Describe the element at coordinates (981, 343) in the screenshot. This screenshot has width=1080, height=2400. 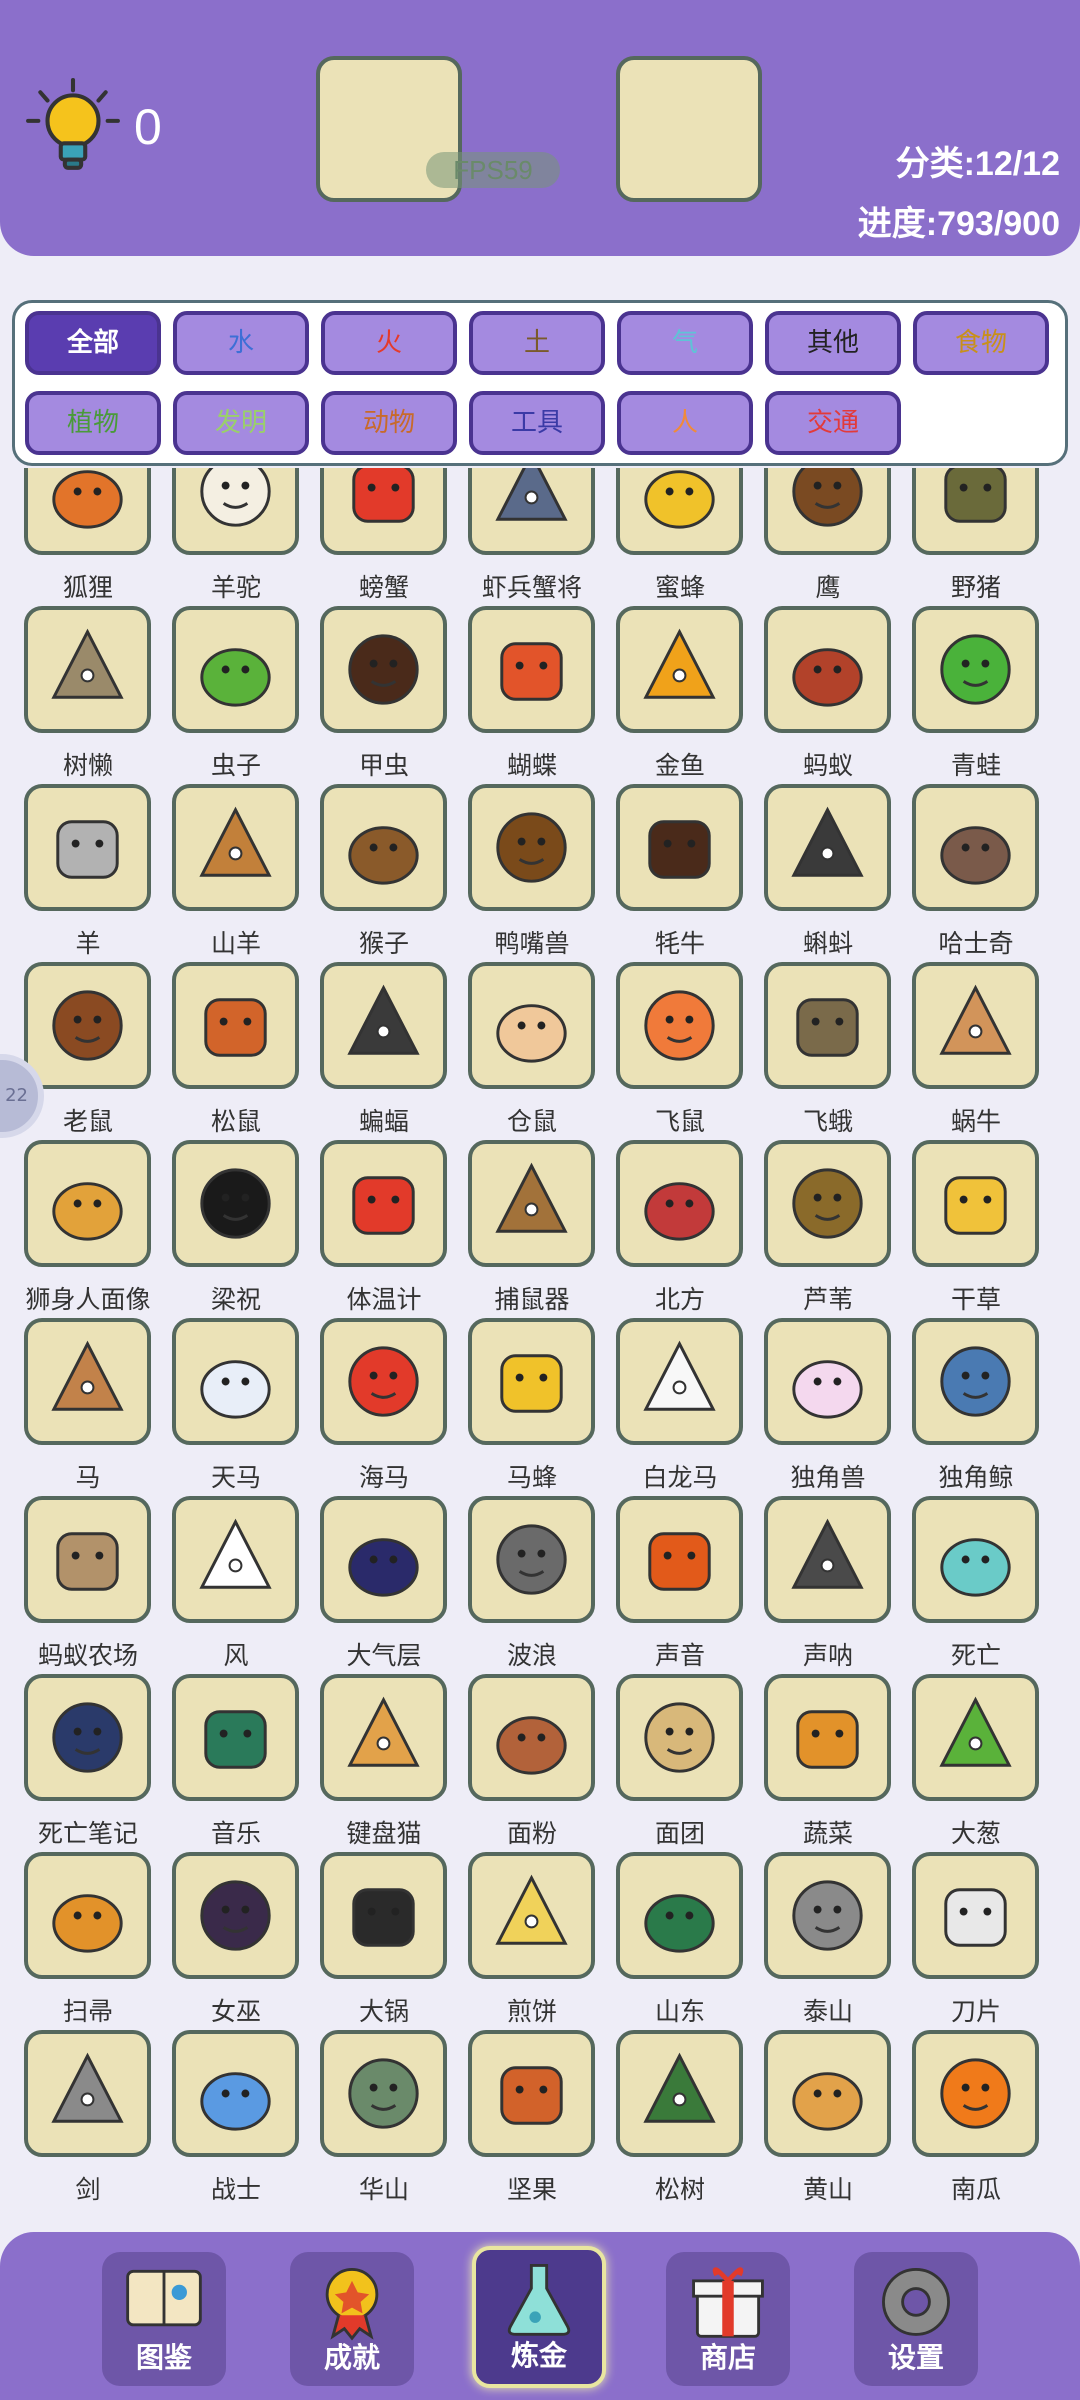
I see `category-tab-6: 食物` at that location.